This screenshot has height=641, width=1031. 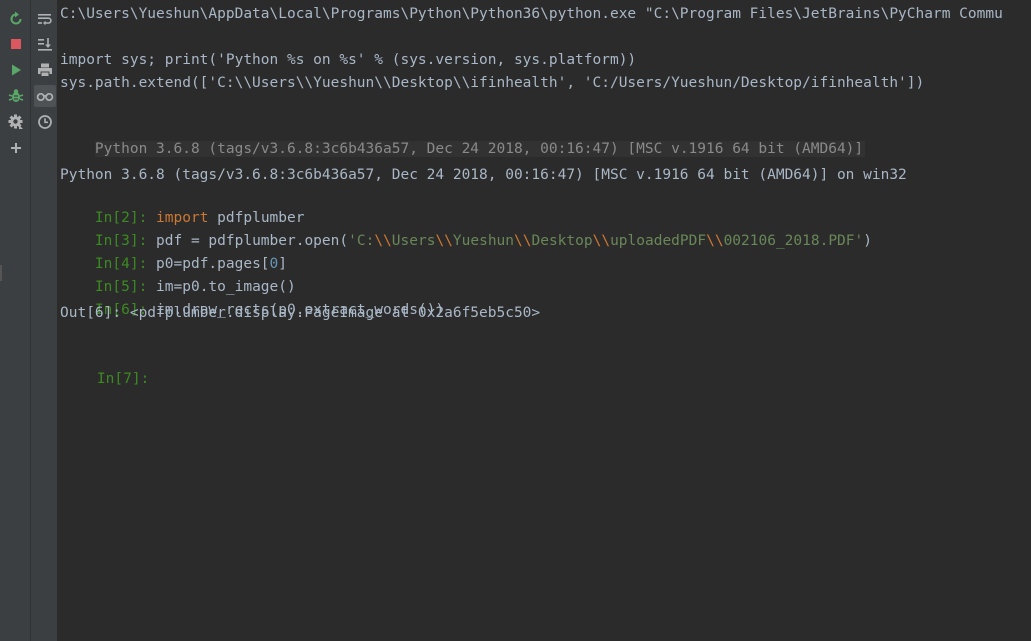 I want to click on soft-wrap-icon, so click(x=45, y=20).